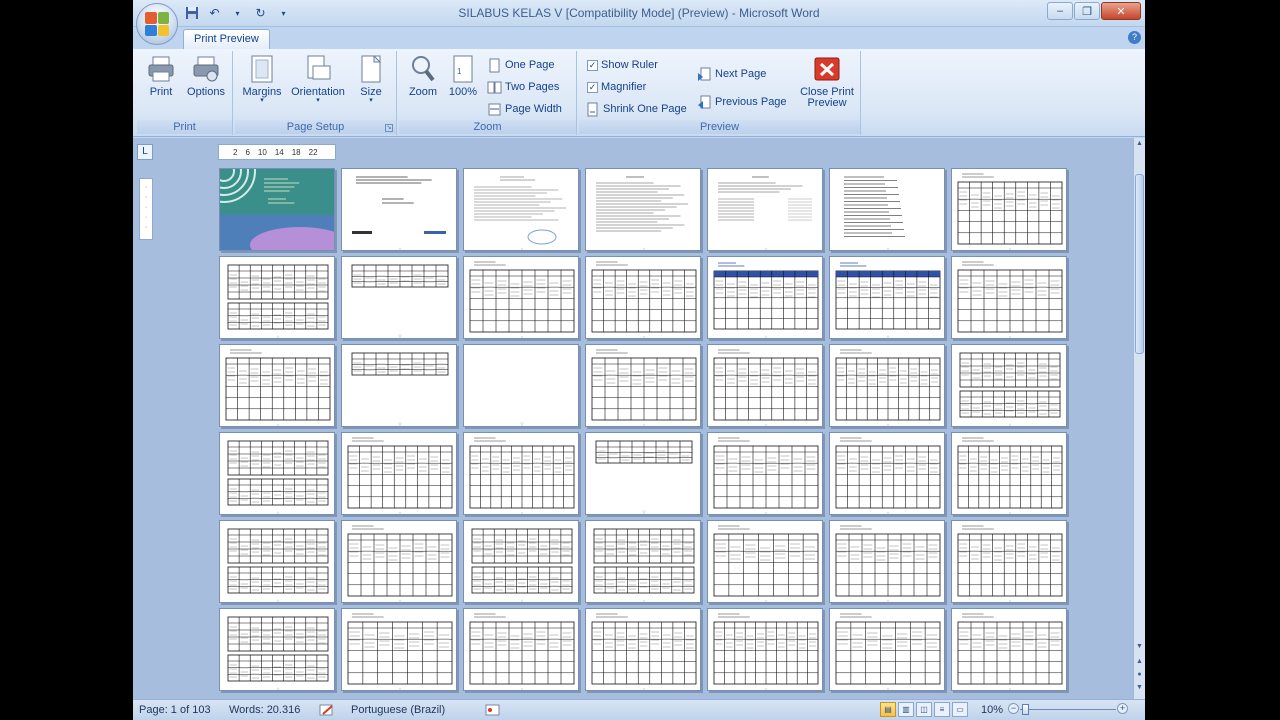 This screenshot has height=720, width=1280. Describe the element at coordinates (423, 76) in the screenshot. I see `zoom-button: Zoom` at that location.